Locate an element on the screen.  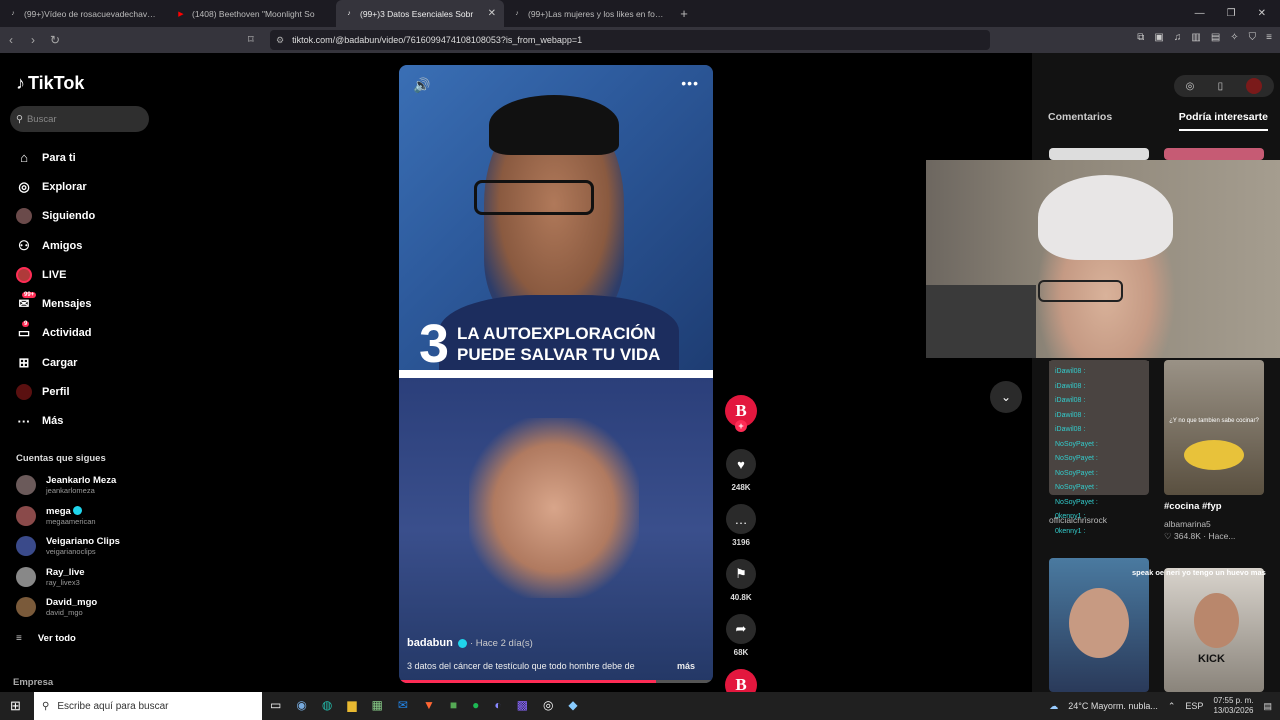
compass-icon: ◎ is located at coordinates (1190, 86).